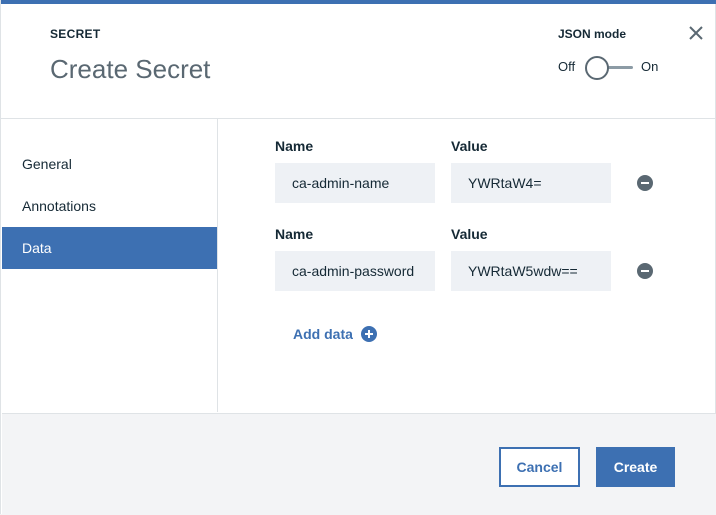  What do you see at coordinates (109, 206) in the screenshot?
I see `sidebar-item-annotations: Annotations` at bounding box center [109, 206].